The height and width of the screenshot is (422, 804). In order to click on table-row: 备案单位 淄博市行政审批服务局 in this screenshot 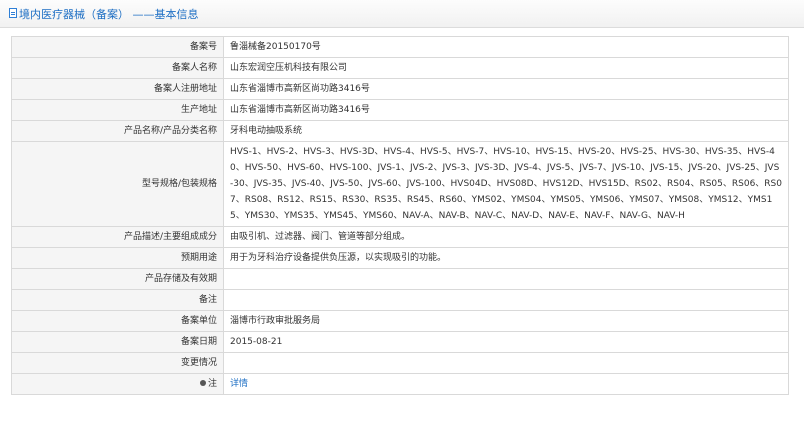, I will do `click(400, 321)`.